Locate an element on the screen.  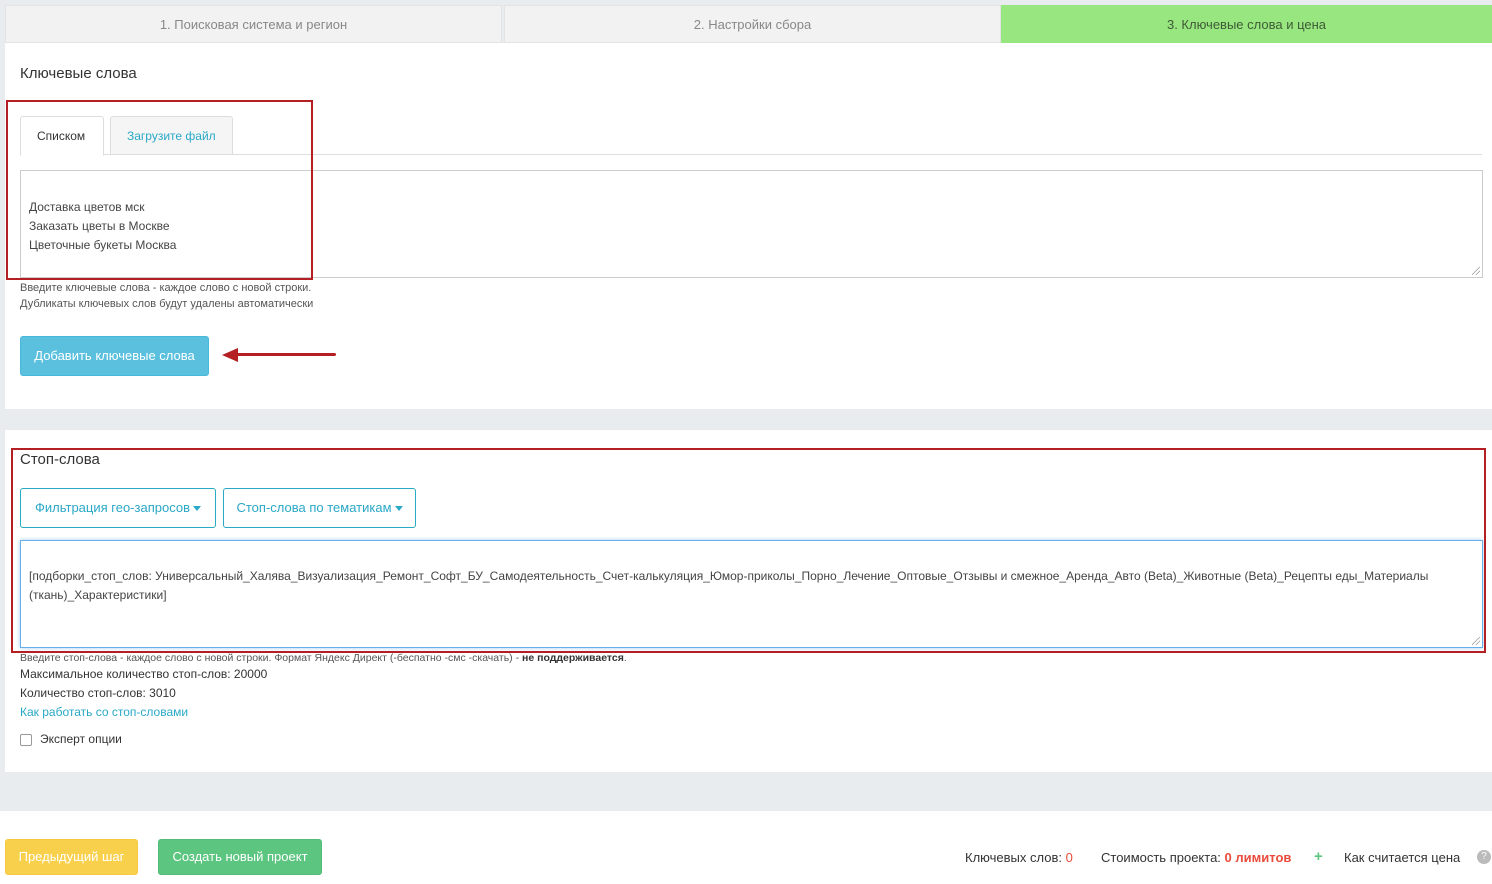
keywords-count-stat: Ключевых слов: 0 is located at coordinates (1019, 857).